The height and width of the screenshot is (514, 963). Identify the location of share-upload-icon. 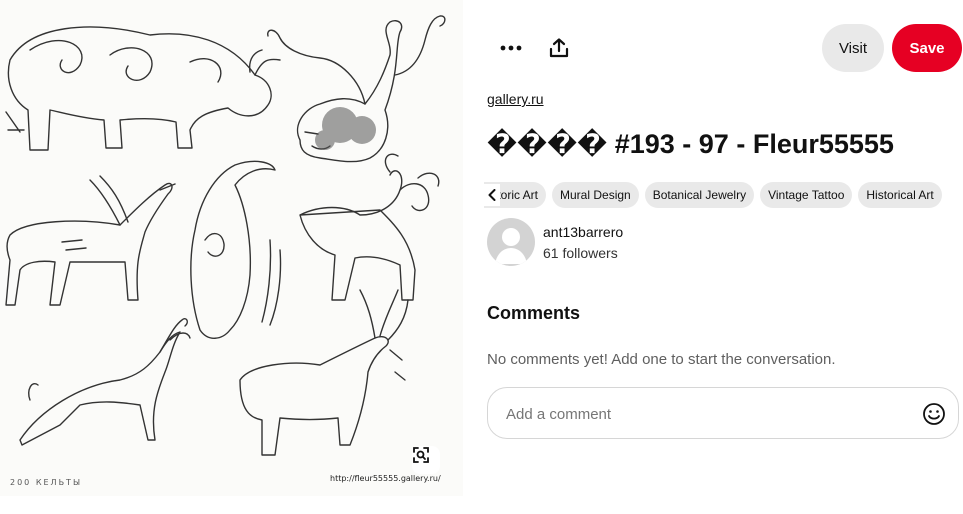
(559, 48).